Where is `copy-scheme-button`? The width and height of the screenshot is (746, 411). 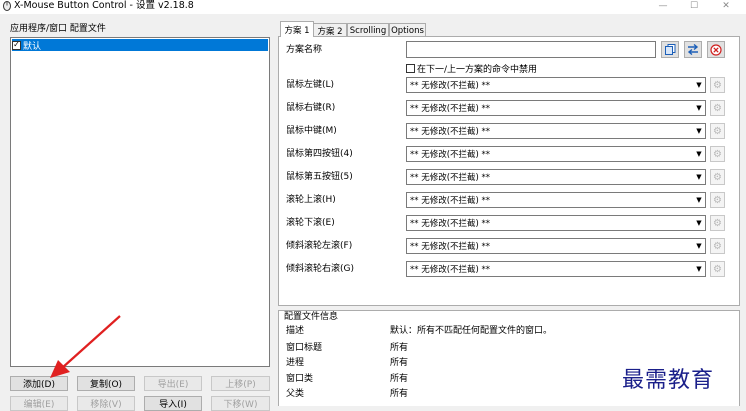
copy-scheme-button is located at coordinates (670, 49).